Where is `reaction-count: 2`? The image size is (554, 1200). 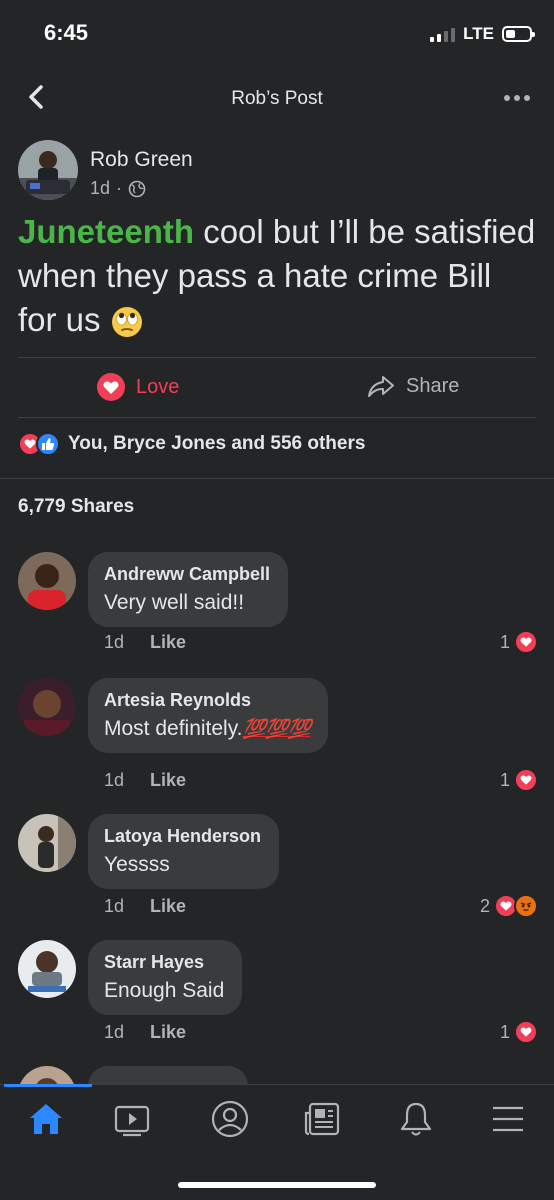 reaction-count: 2 is located at coordinates (484, 905).